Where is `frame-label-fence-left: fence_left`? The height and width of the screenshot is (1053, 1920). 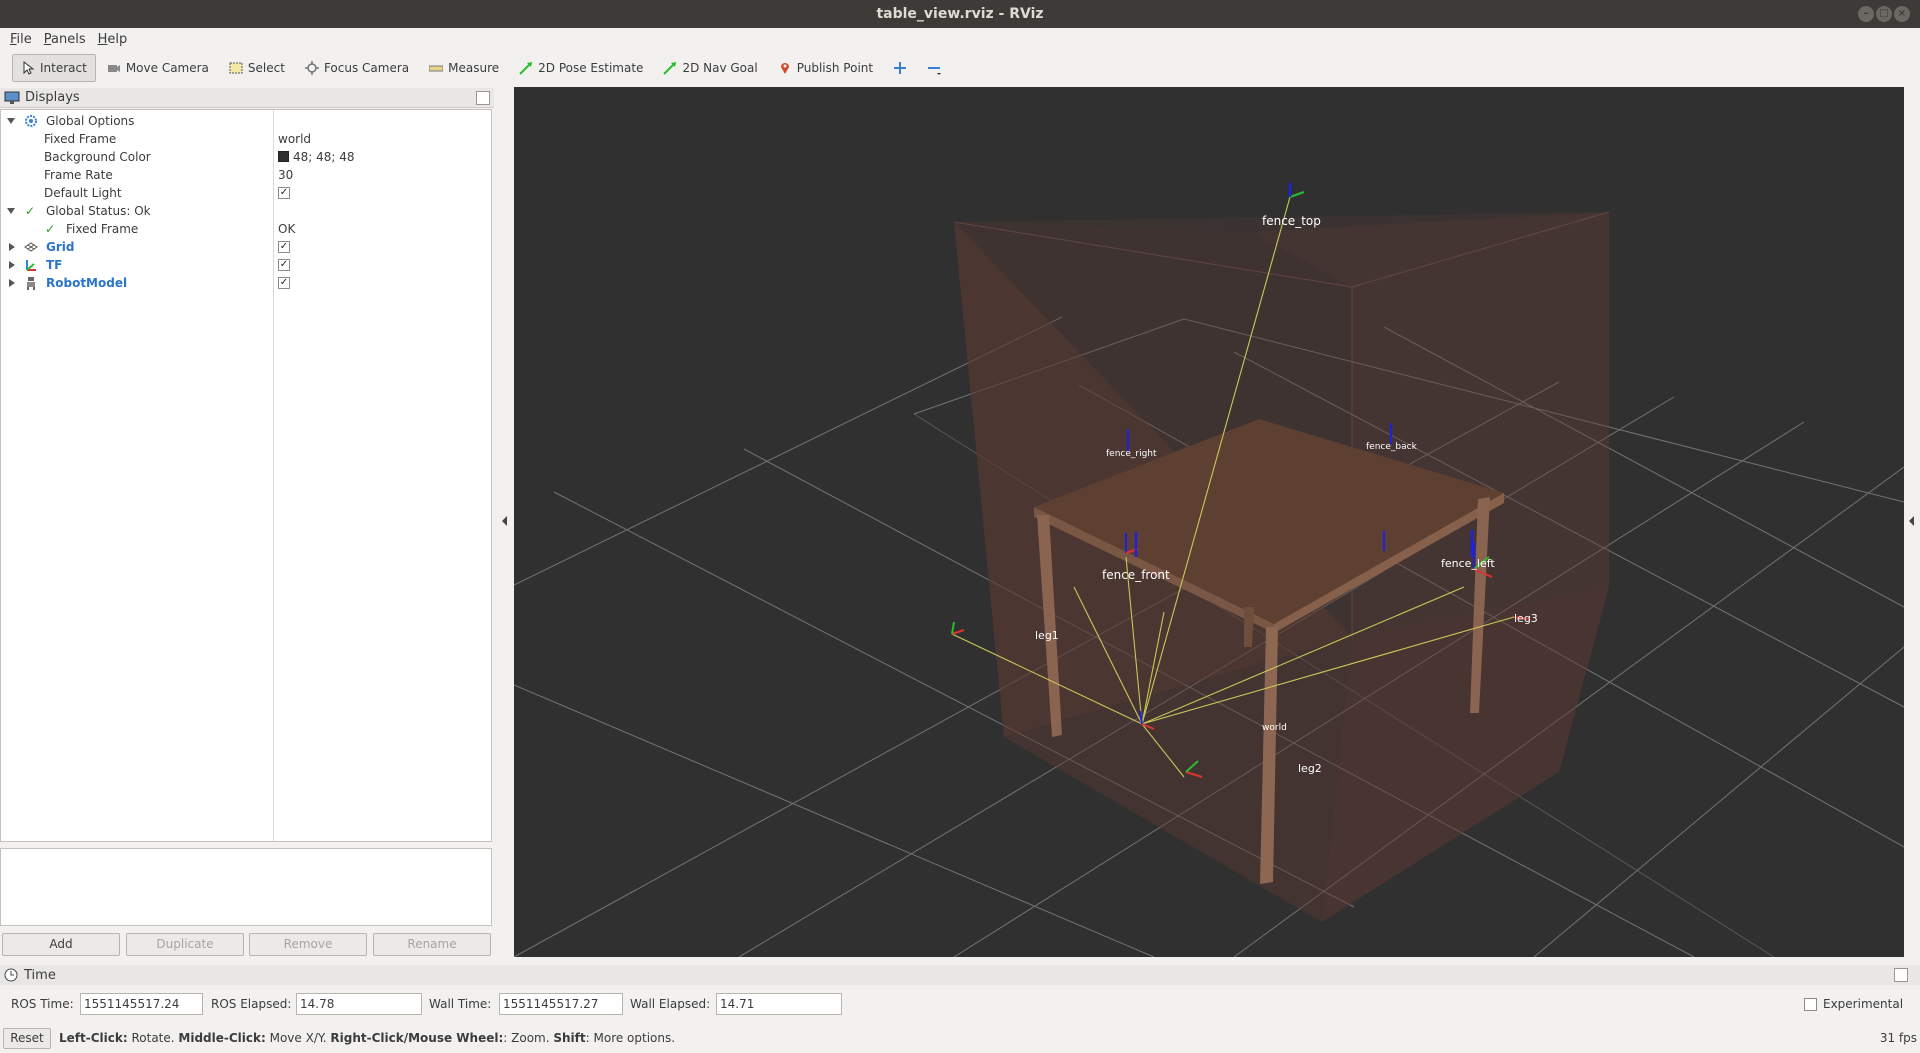
frame-label-fence-left: fence_left is located at coordinates (1468, 563).